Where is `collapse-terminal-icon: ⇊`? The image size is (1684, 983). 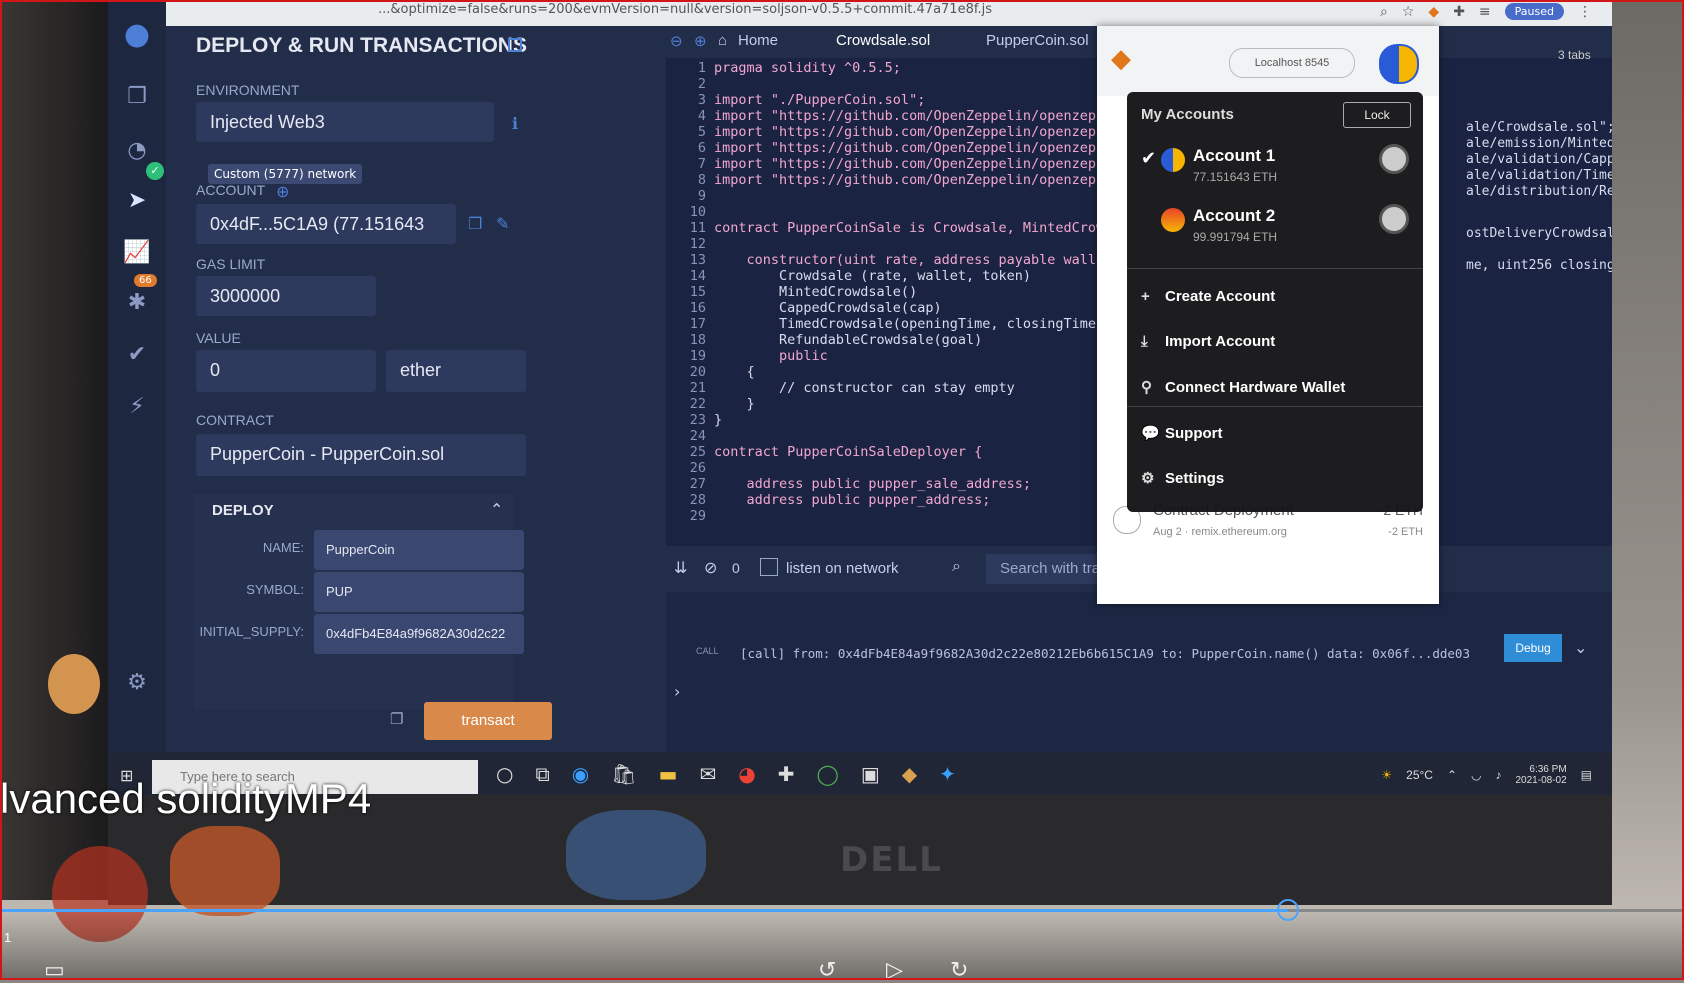 collapse-terminal-icon: ⇊ is located at coordinates (680, 567).